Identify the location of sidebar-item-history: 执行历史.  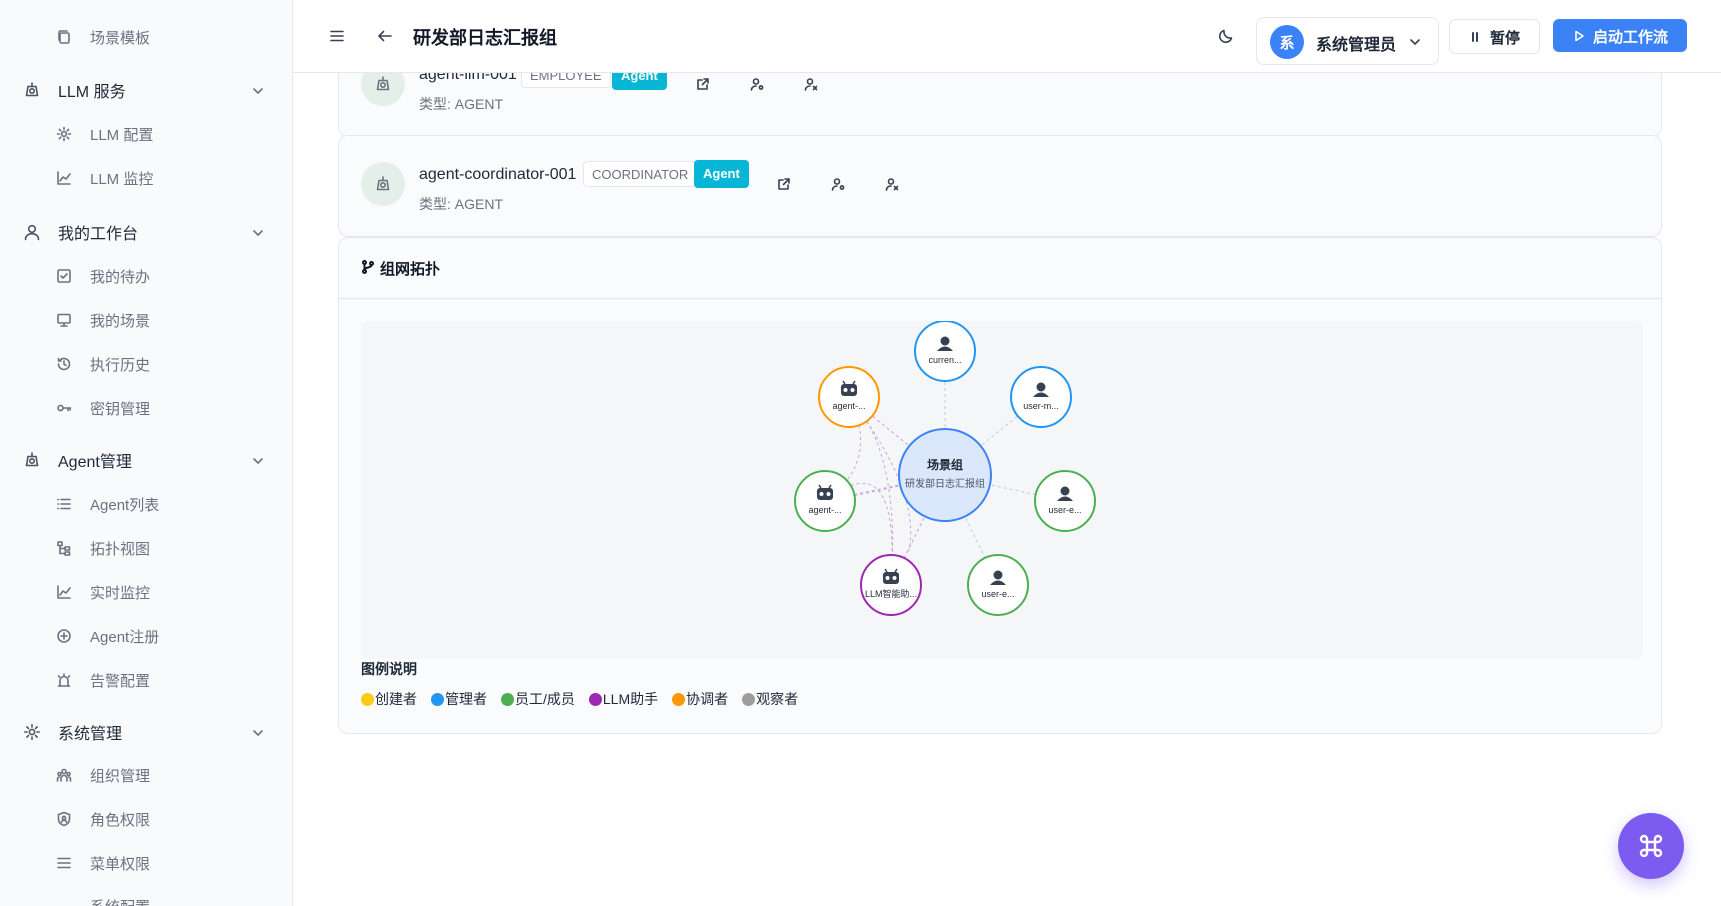
(146, 364).